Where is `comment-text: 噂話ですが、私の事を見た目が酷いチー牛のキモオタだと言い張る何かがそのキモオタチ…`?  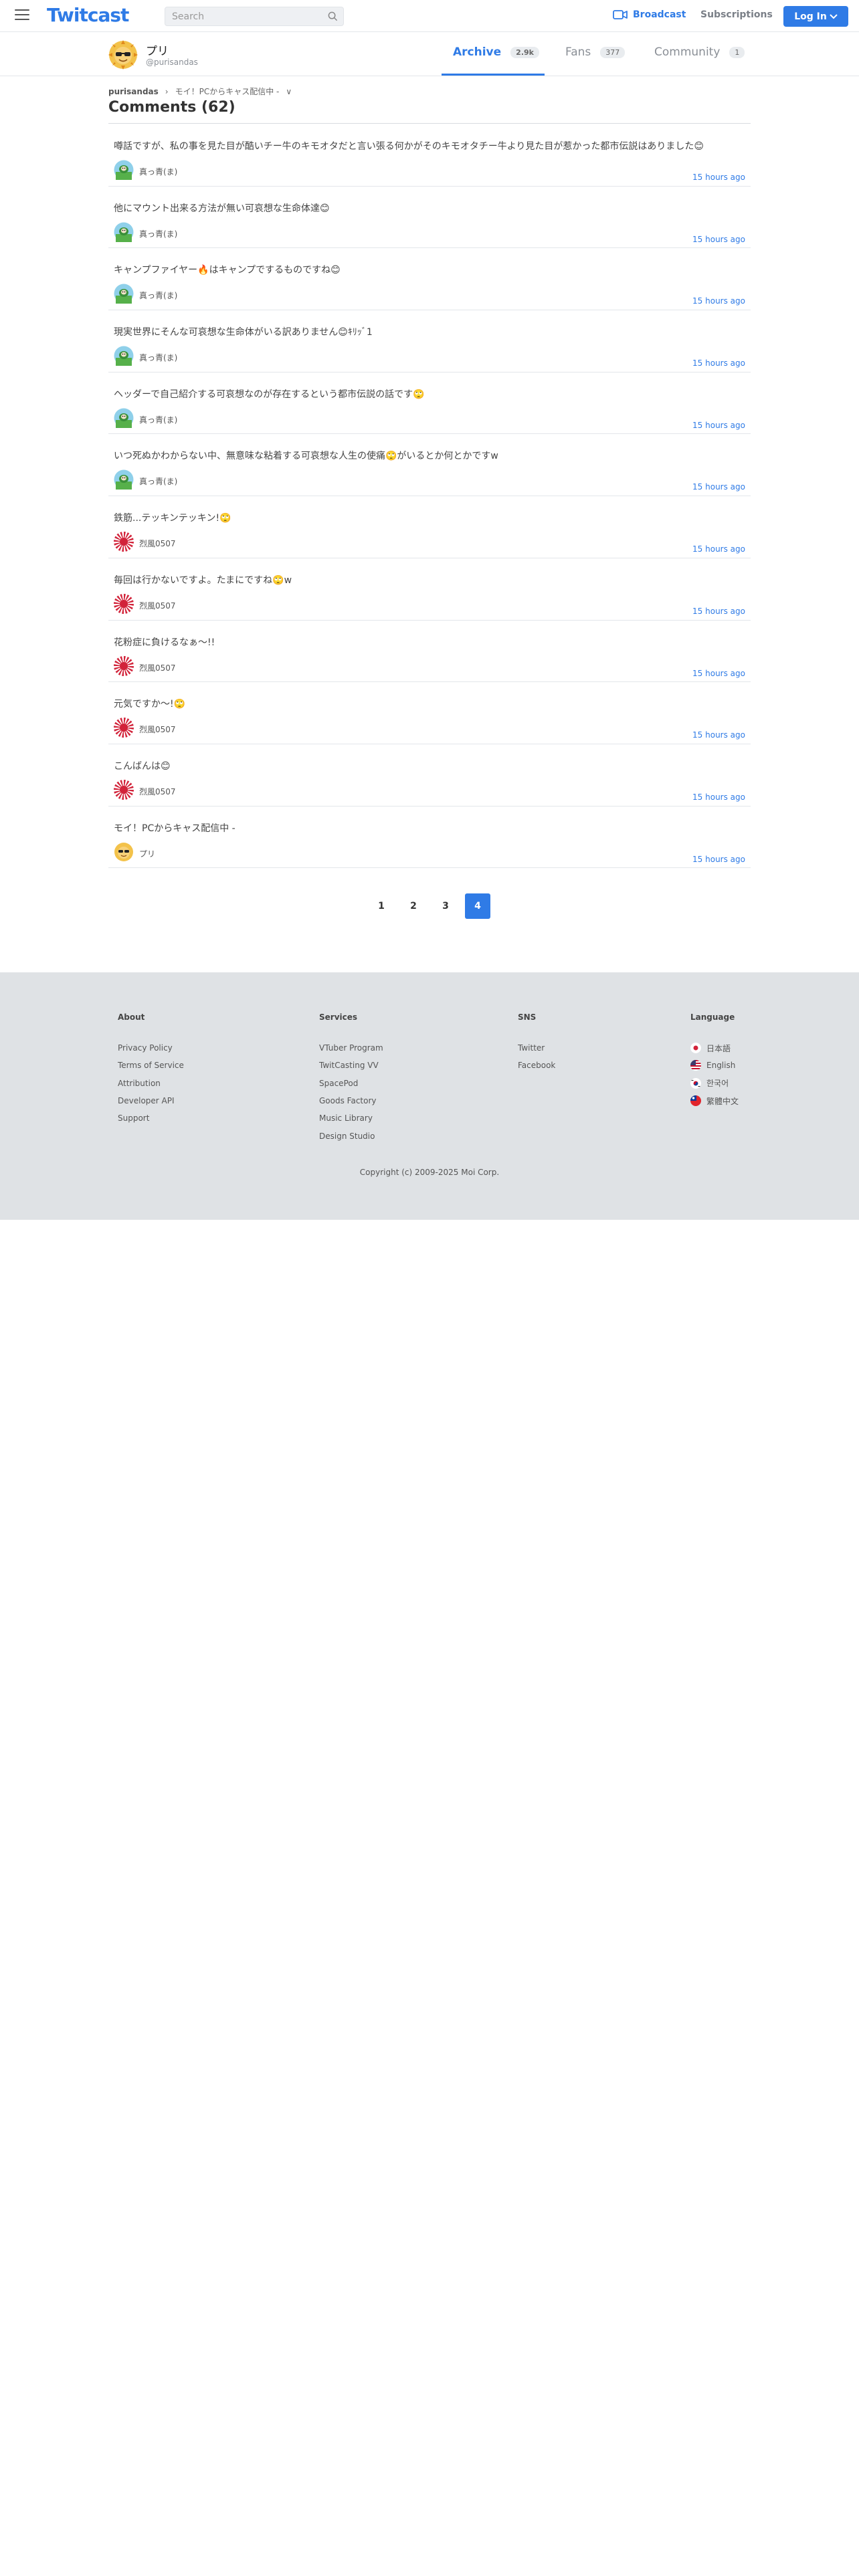 comment-text: 噂話ですが、私の事を見た目が酷いチー牛のキモオタだと言い張る何かがそのキモオタチ… is located at coordinates (409, 146).